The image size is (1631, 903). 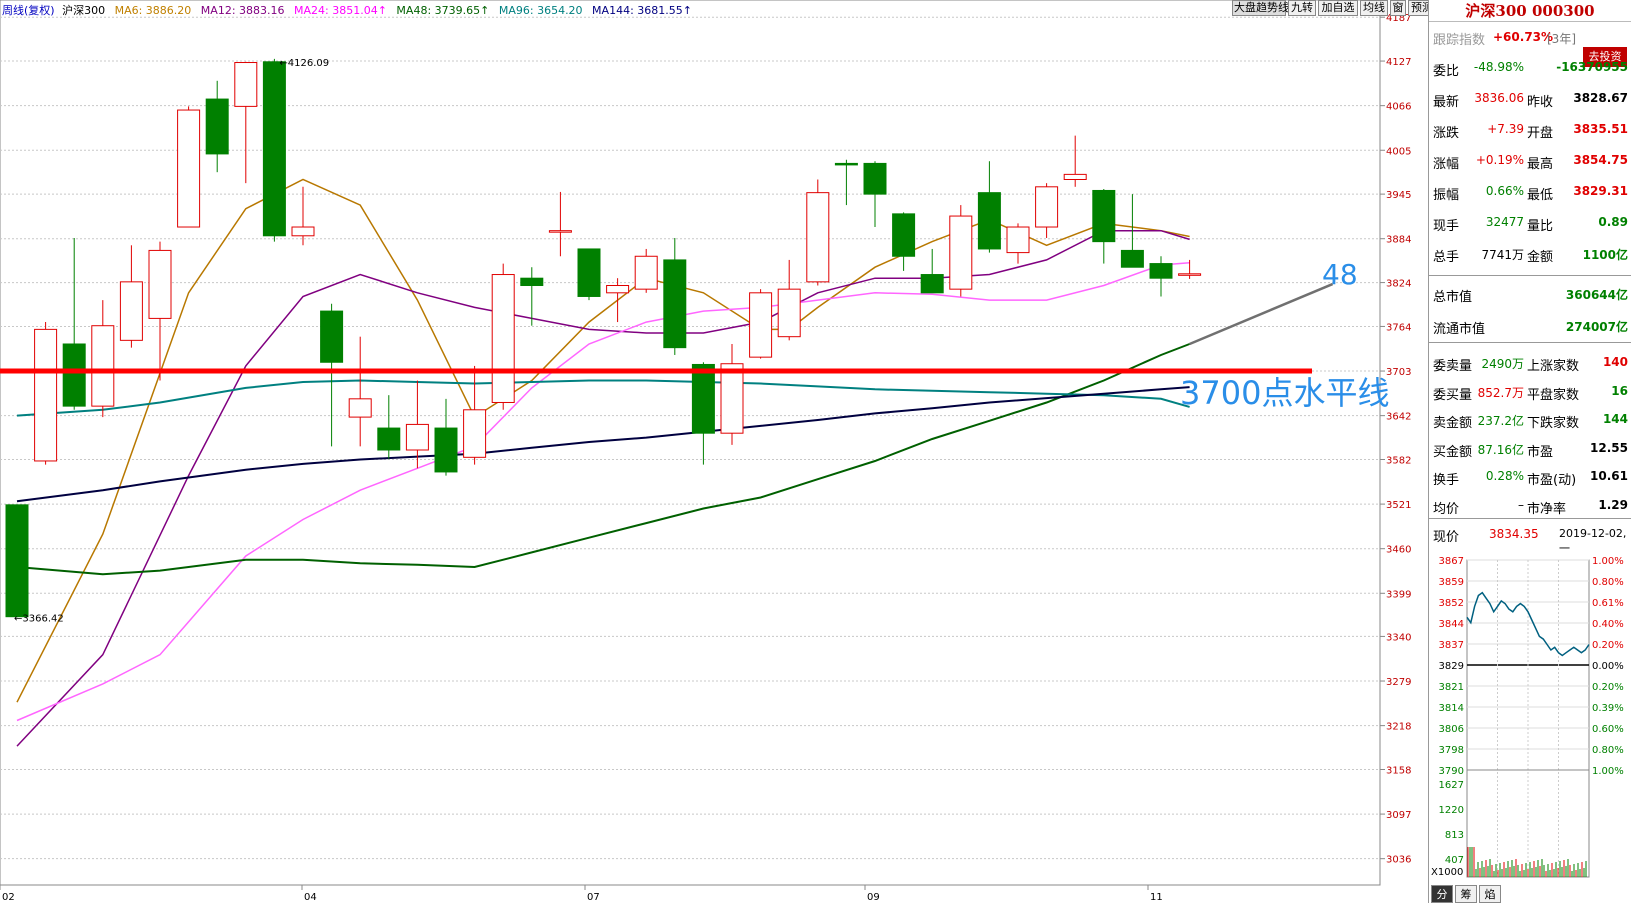 I want to click on quote-value: +0.19%, so click(x=1499, y=160).